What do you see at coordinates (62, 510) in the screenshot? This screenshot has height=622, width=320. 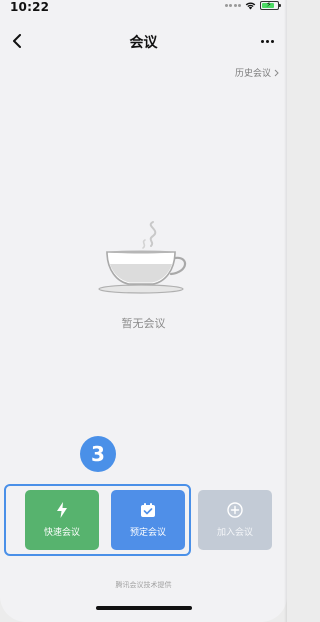 I see `lightning-icon` at bounding box center [62, 510].